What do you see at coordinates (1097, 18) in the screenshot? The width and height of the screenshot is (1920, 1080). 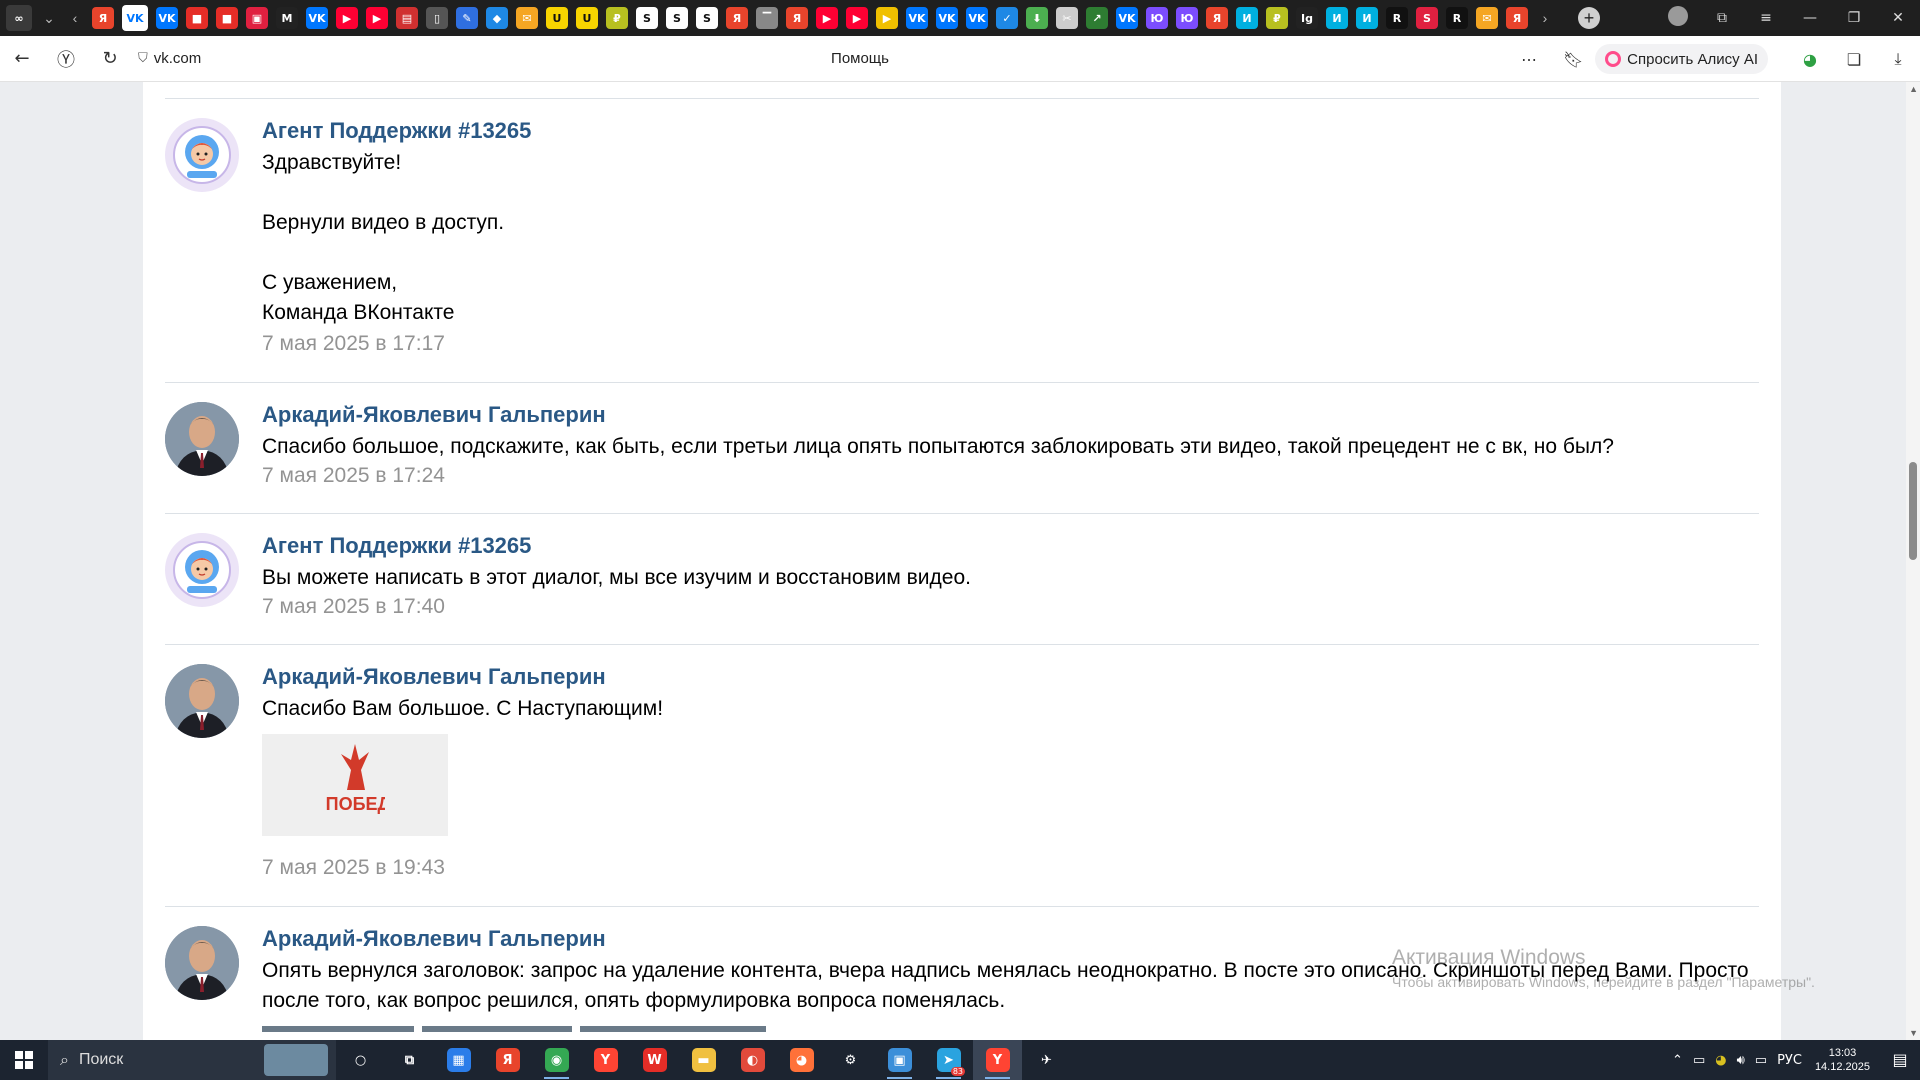 I see `browser-tab: ↗` at bounding box center [1097, 18].